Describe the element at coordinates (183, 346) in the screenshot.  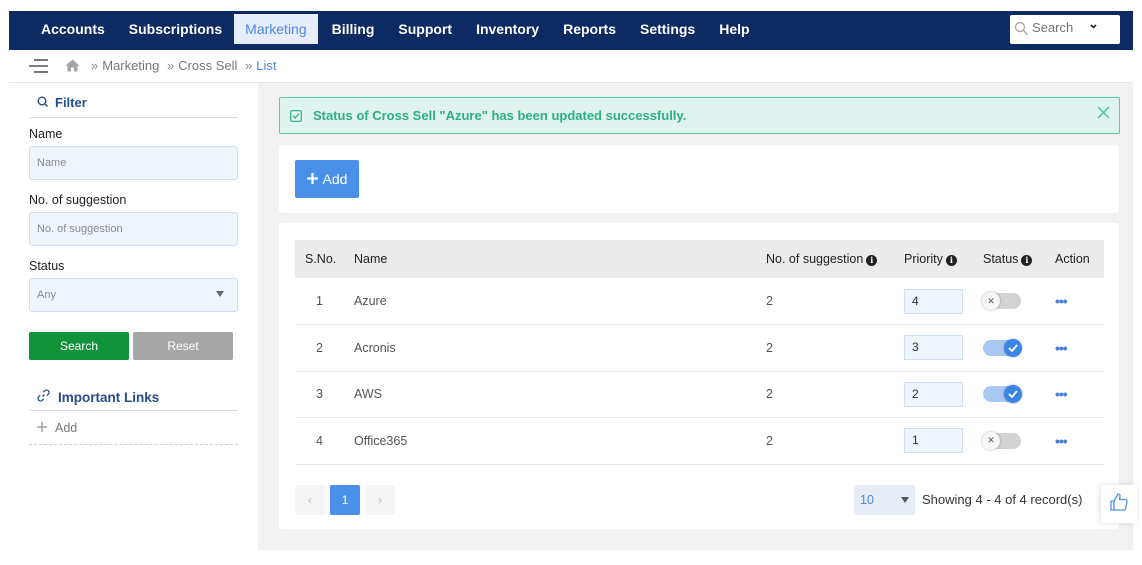
I see `reset-button: Reset` at that location.